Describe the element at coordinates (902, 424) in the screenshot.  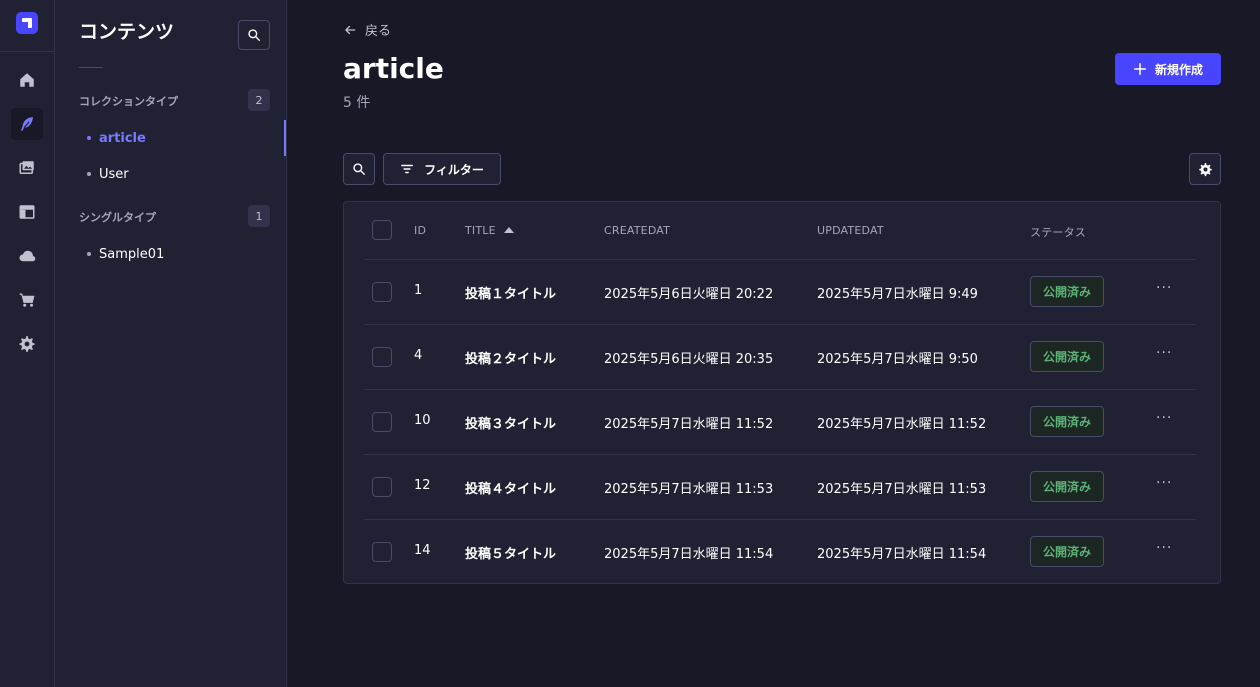
I see `cell-updatedat: 2025年5月7日水曜日 11:52` at that location.